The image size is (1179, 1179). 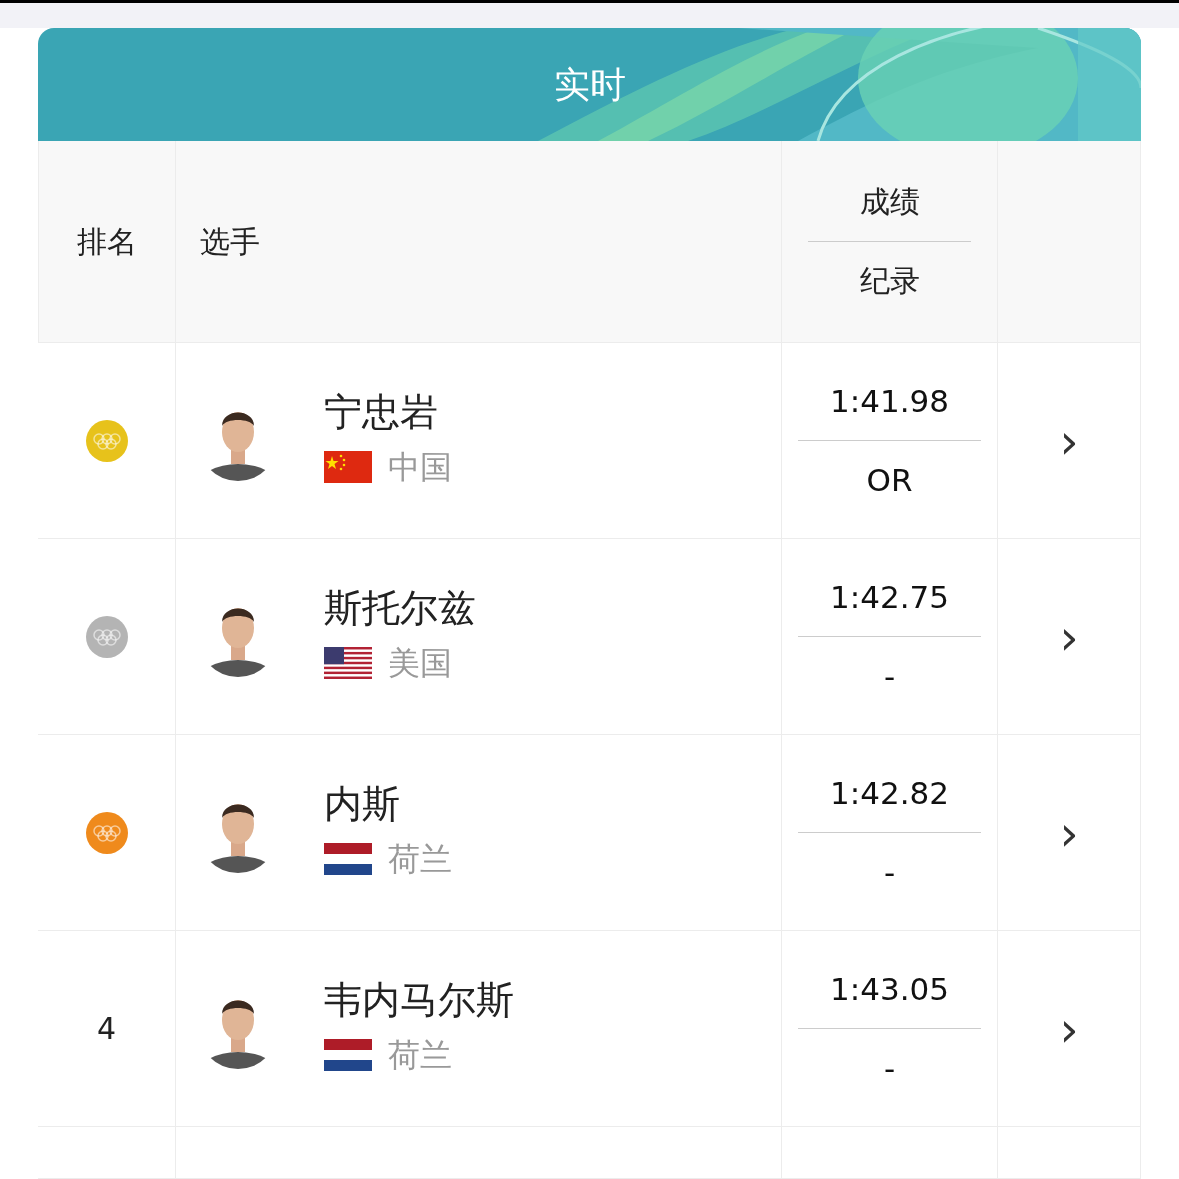 What do you see at coordinates (889, 202) in the screenshot?
I see `column-header: 成绩` at bounding box center [889, 202].